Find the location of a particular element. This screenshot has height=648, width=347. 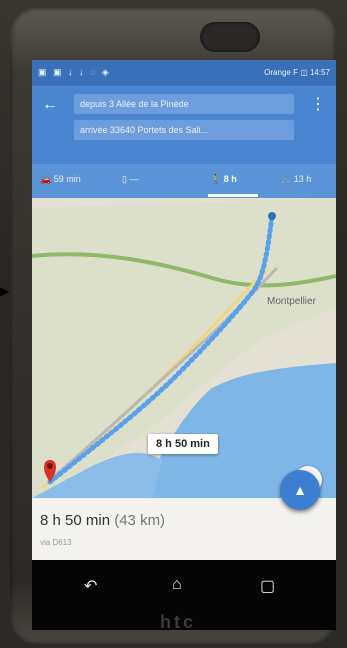

back-icon: ↶ is located at coordinates (90, 586).